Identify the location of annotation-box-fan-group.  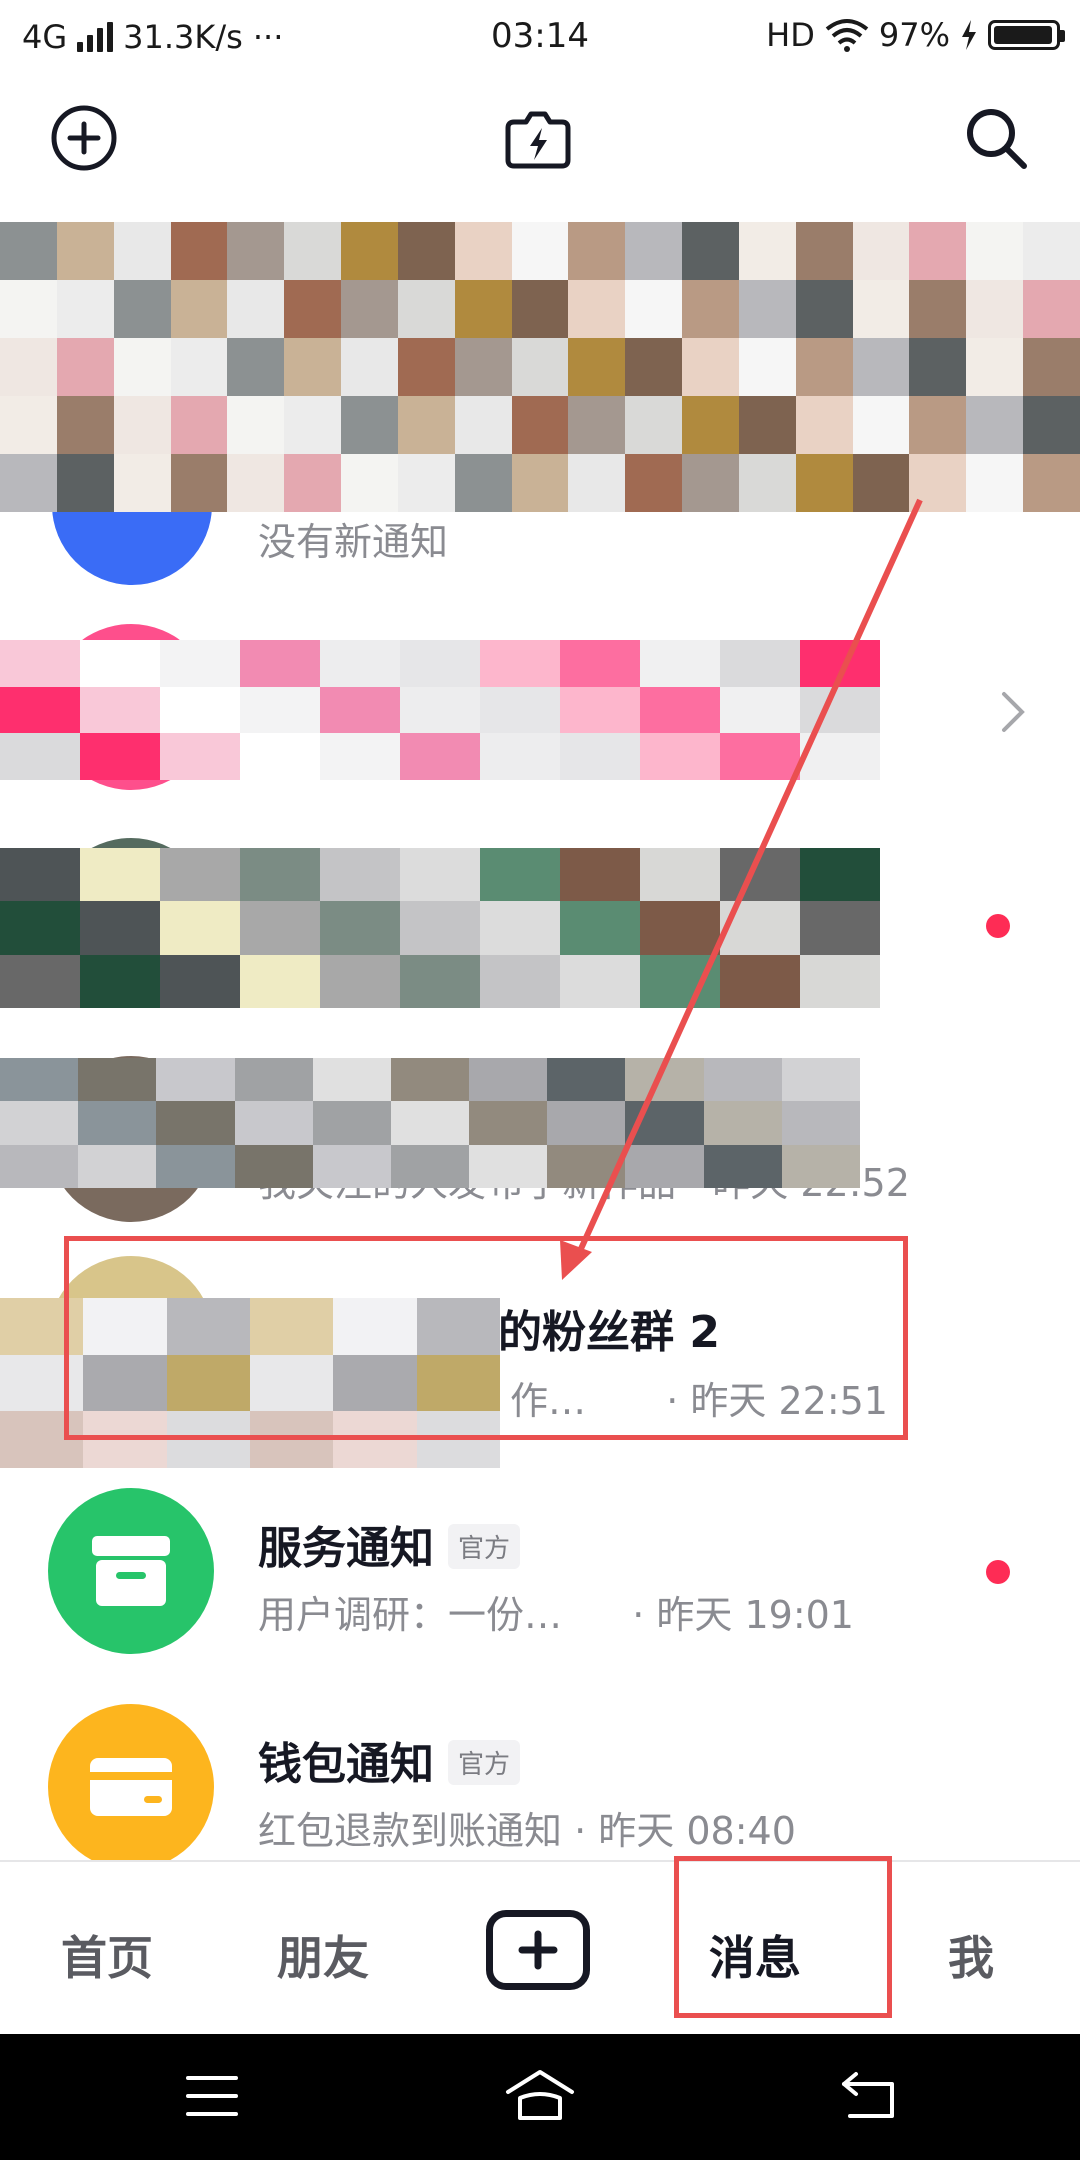
(486, 1338).